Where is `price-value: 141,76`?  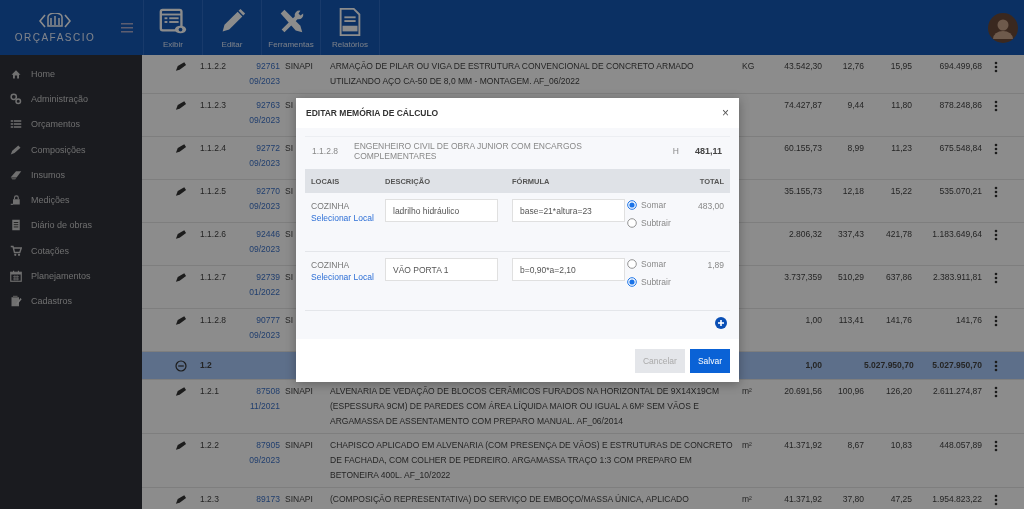 price-value: 141,76 is located at coordinates (899, 320).